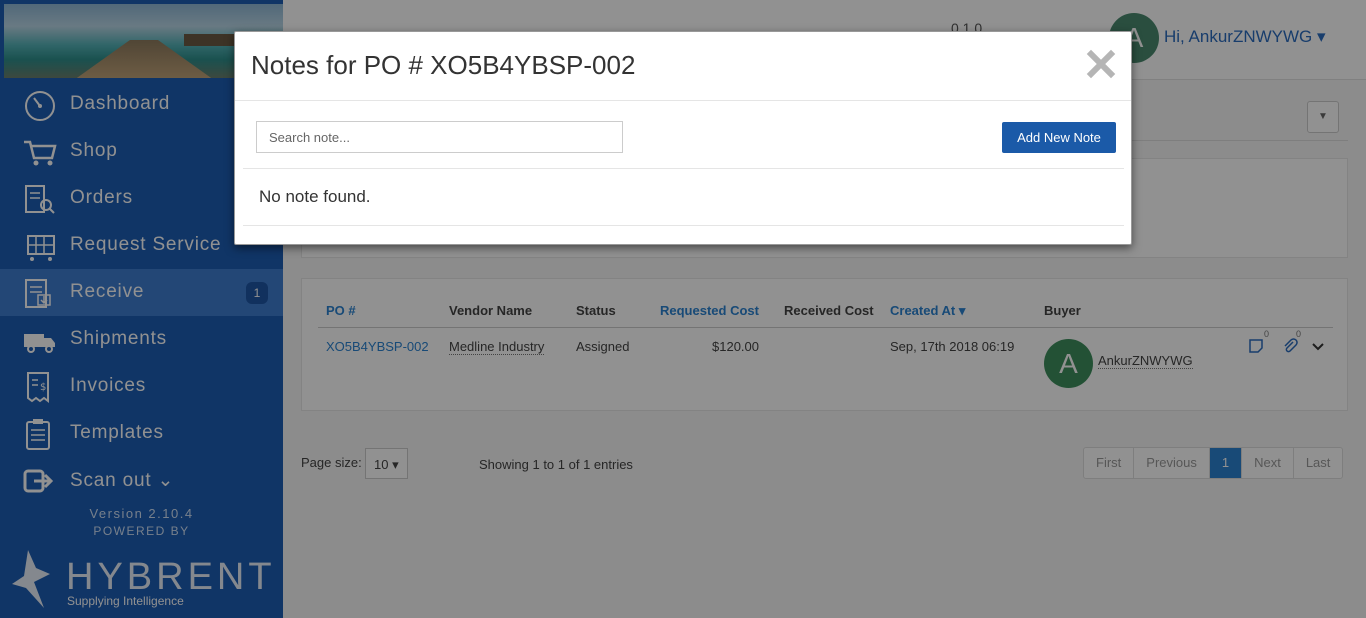 The image size is (1366, 618). Describe the element at coordinates (439, 137) in the screenshot. I see `search-note-input` at that location.